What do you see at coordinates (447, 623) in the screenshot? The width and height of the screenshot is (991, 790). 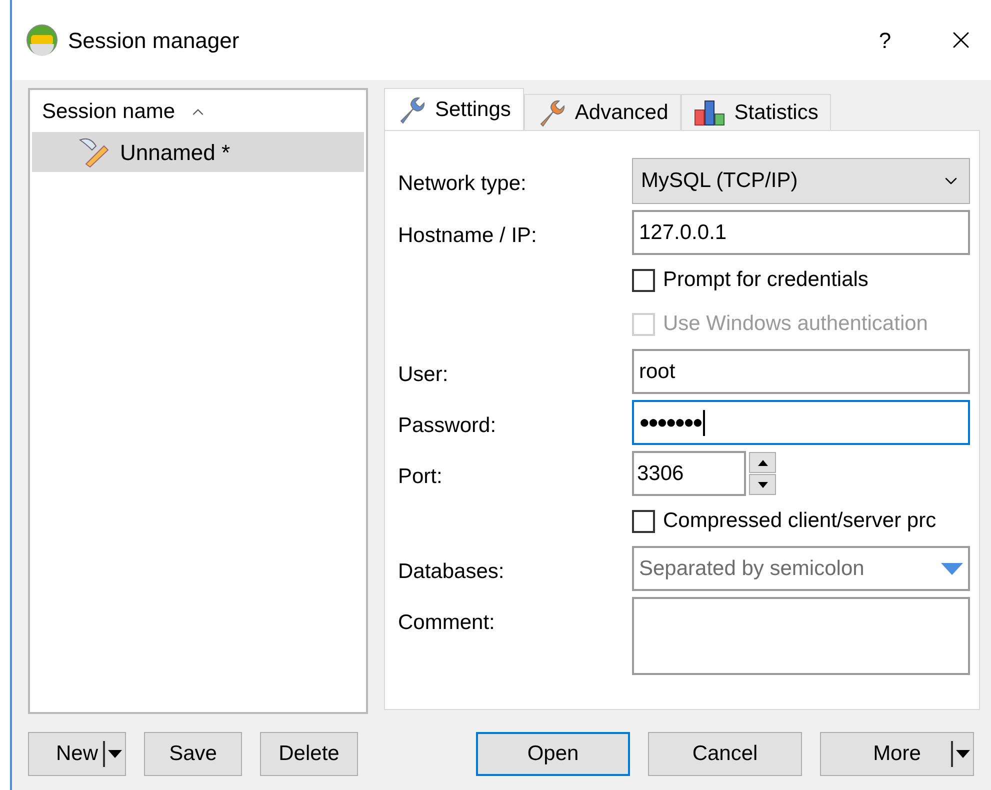 I see `field-label: Comment:` at bounding box center [447, 623].